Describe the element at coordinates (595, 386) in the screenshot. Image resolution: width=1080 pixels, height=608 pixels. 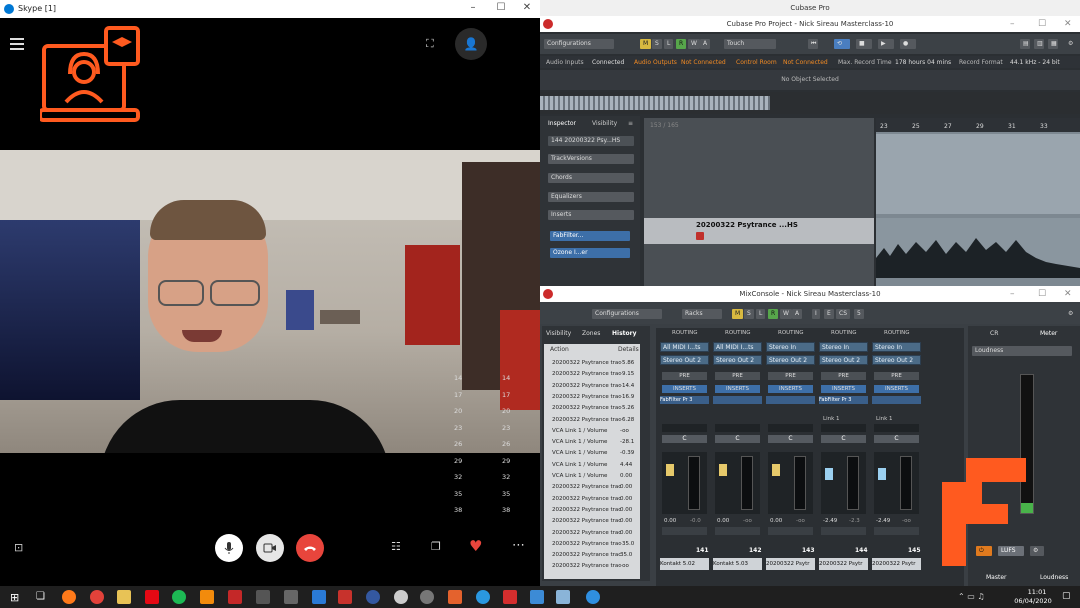
I see `list-item: 20200322 Psytrance trac -14.4` at that location.